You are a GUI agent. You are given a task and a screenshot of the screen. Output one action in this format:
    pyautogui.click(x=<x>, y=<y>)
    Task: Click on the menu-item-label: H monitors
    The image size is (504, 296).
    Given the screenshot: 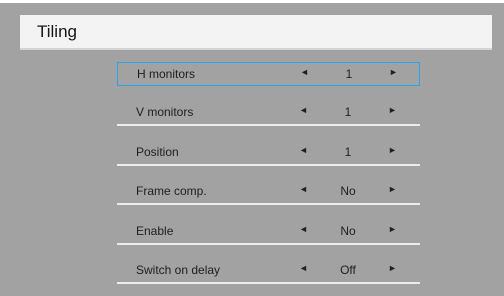 What is the action you would take?
    pyautogui.click(x=166, y=74)
    